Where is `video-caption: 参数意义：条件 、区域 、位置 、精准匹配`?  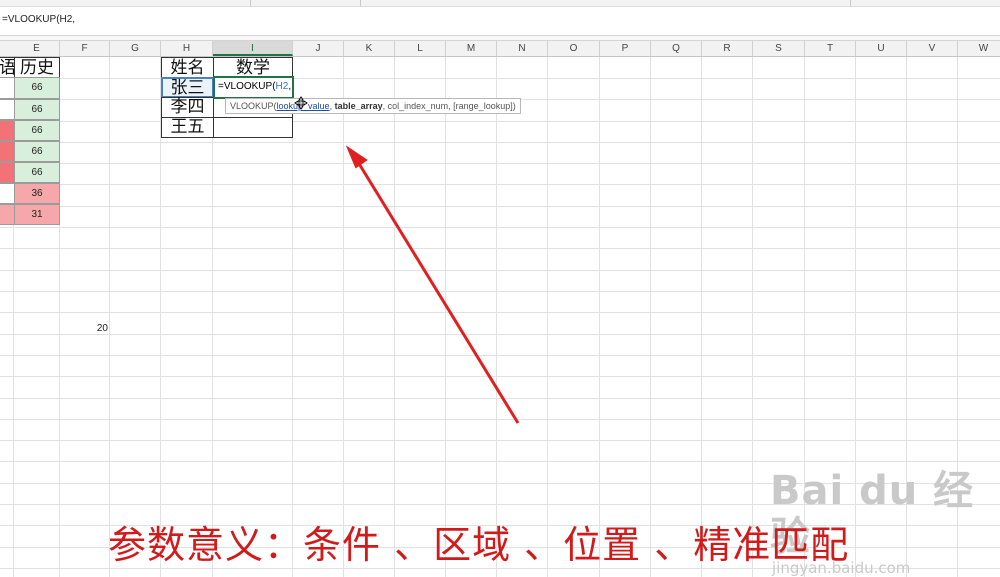 video-caption: 参数意义：条件 、区域 、位置 、精准匹配 is located at coordinates (479, 545).